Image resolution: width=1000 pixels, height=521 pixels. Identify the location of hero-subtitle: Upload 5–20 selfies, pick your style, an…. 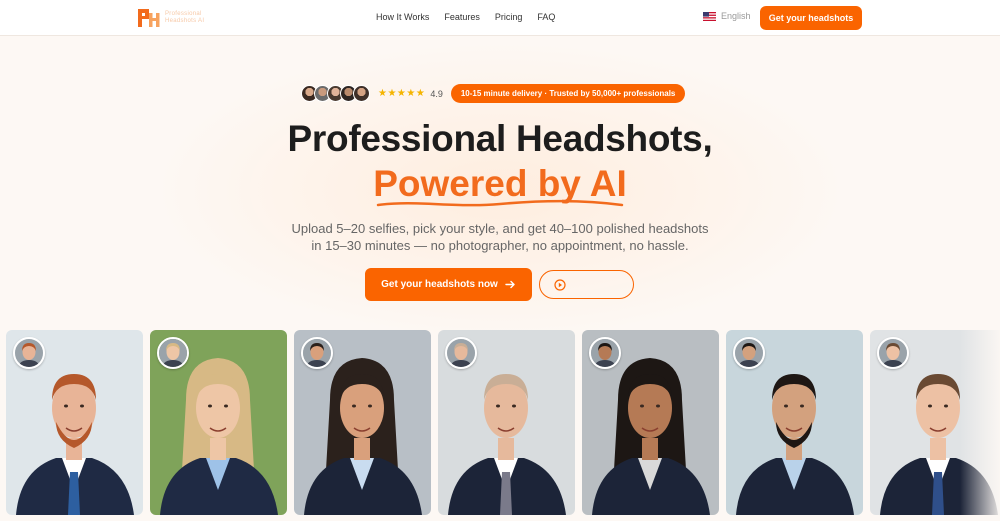
(500, 237).